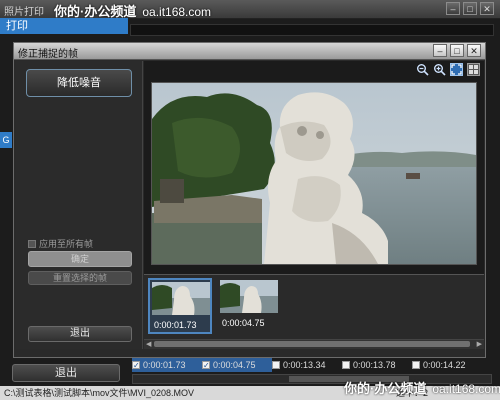 Image resolution: width=500 pixels, height=400 pixels. I want to click on watermark-bottom: 你的·办公频道 oa.it168.com, so click(422, 387).